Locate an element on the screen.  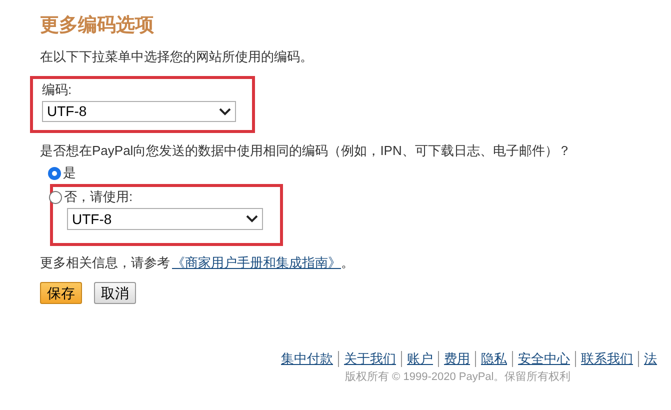
footer-link: 隐私 is located at coordinates (493, 359).